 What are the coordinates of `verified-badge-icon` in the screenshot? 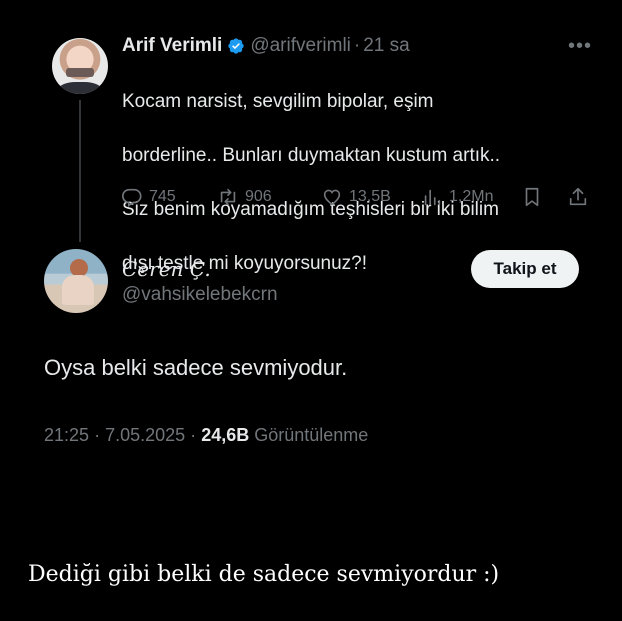 It's located at (236, 46).